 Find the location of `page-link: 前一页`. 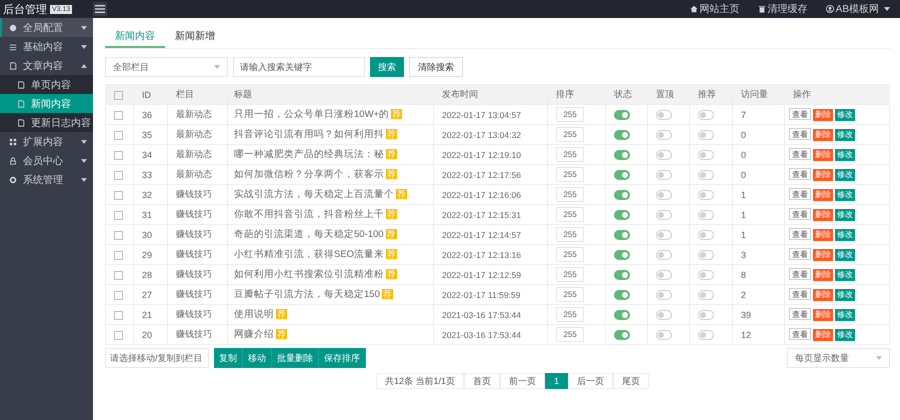

page-link: 前一页 is located at coordinates (522, 381).